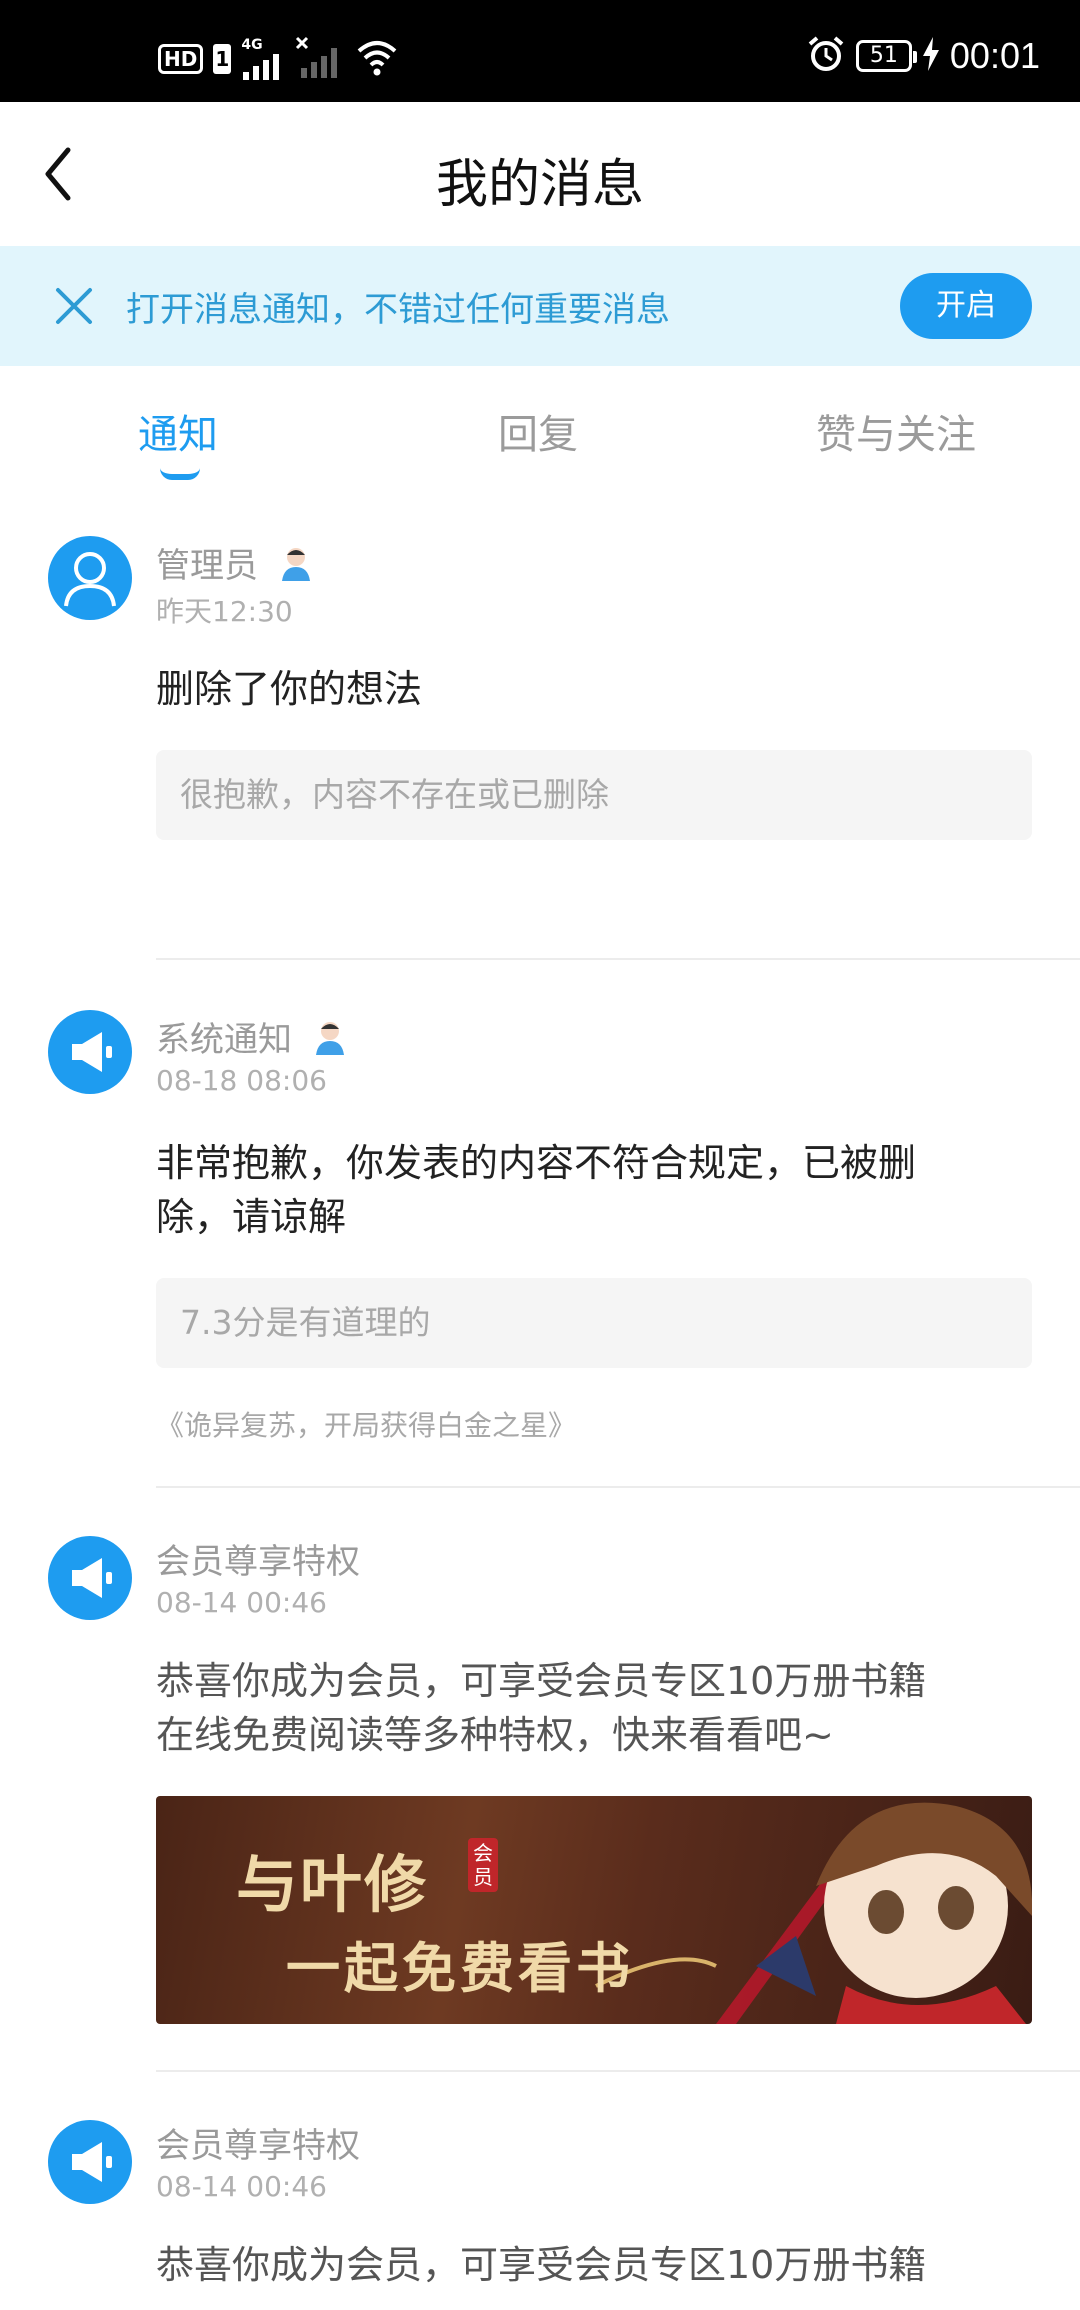  What do you see at coordinates (931, 56) in the screenshot?
I see `charging-icon` at bounding box center [931, 56].